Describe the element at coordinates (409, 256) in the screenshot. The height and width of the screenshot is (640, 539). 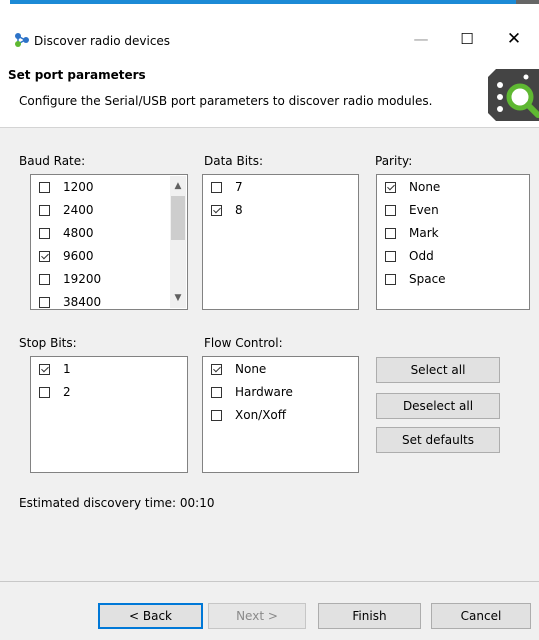
I see `parity-option-odd: Odd` at that location.